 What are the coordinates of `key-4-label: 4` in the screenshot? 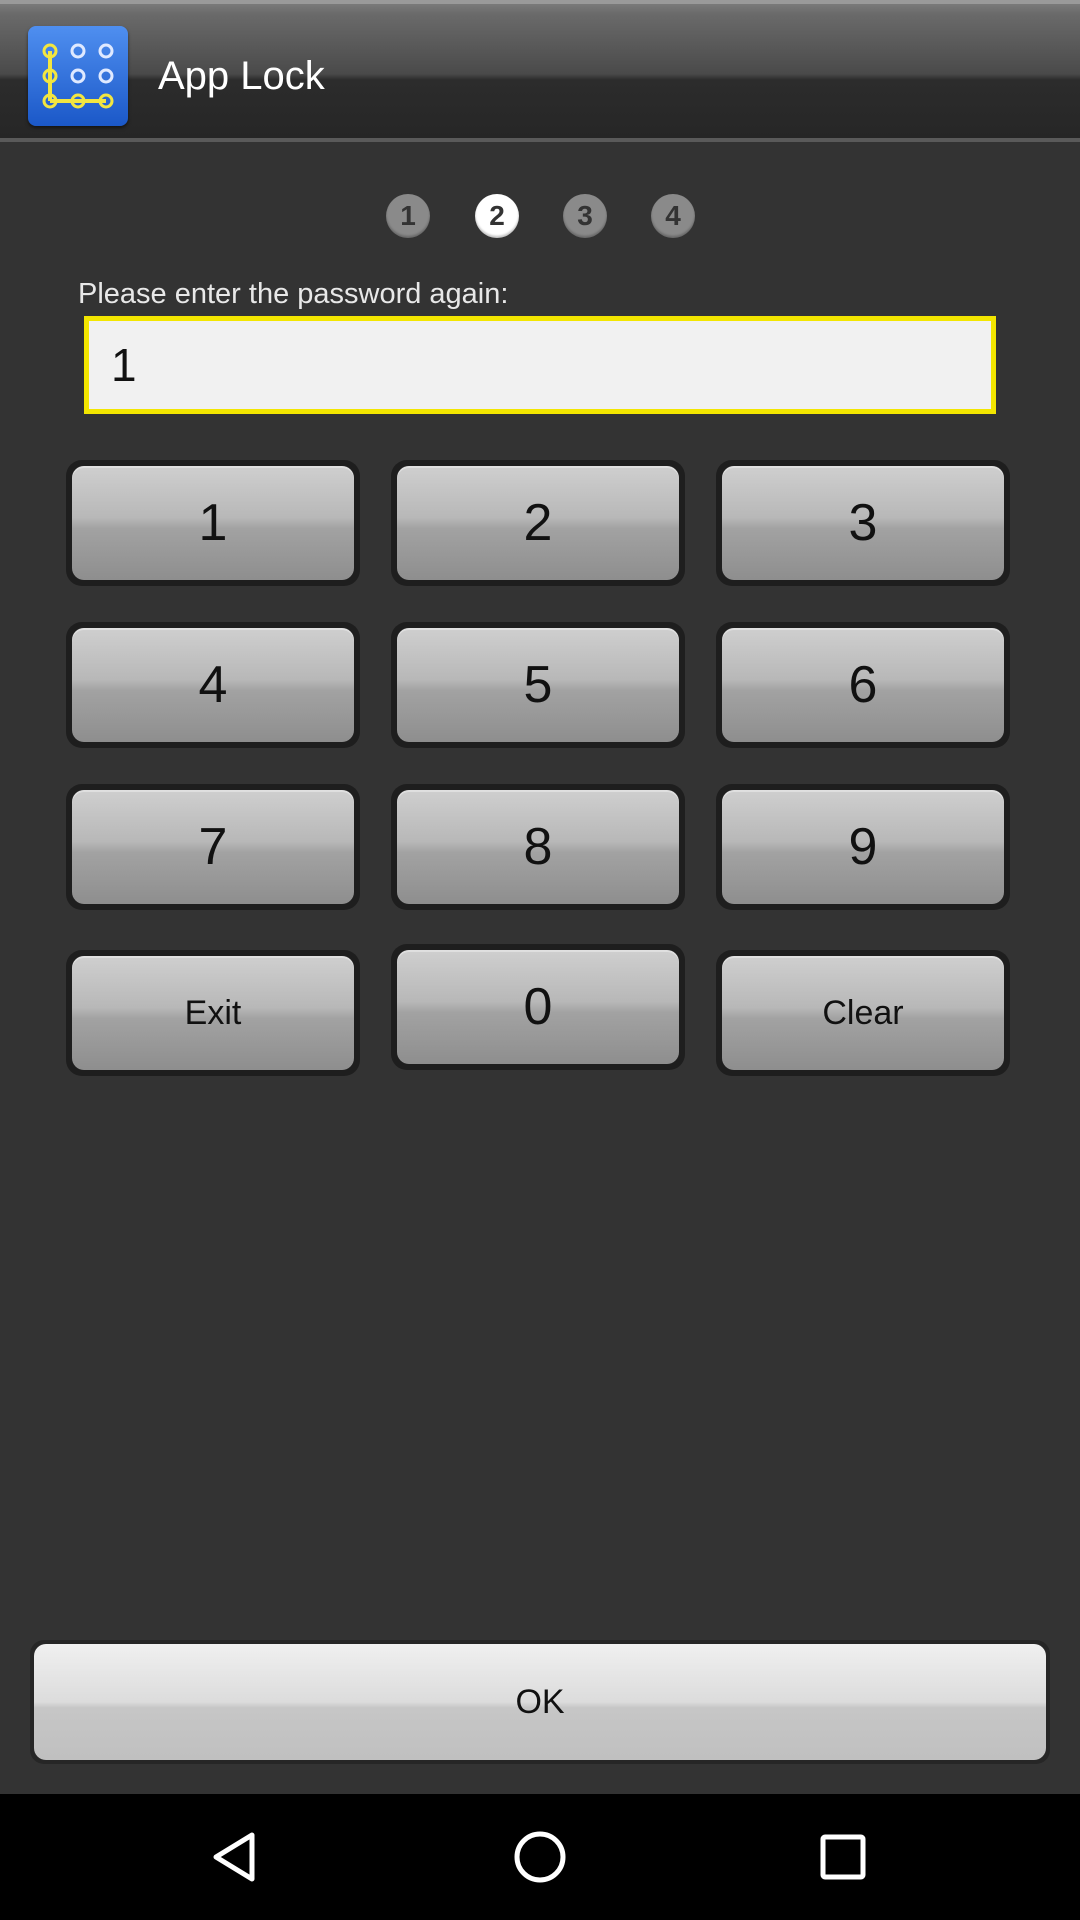 It's located at (213, 685).